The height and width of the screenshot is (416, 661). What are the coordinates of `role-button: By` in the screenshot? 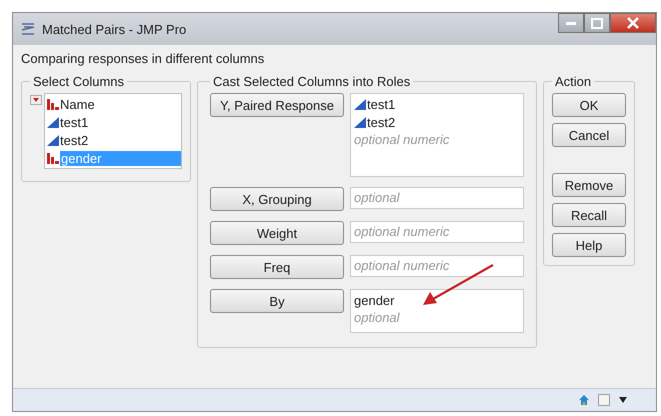 It's located at (277, 301).